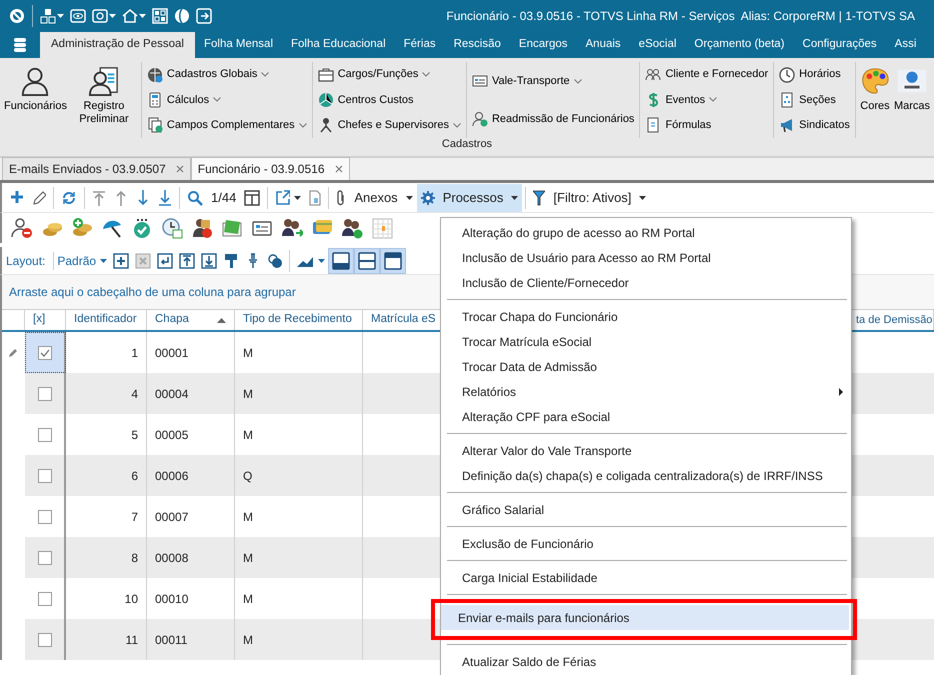  I want to click on table-cell-text: 00008, so click(171, 558).